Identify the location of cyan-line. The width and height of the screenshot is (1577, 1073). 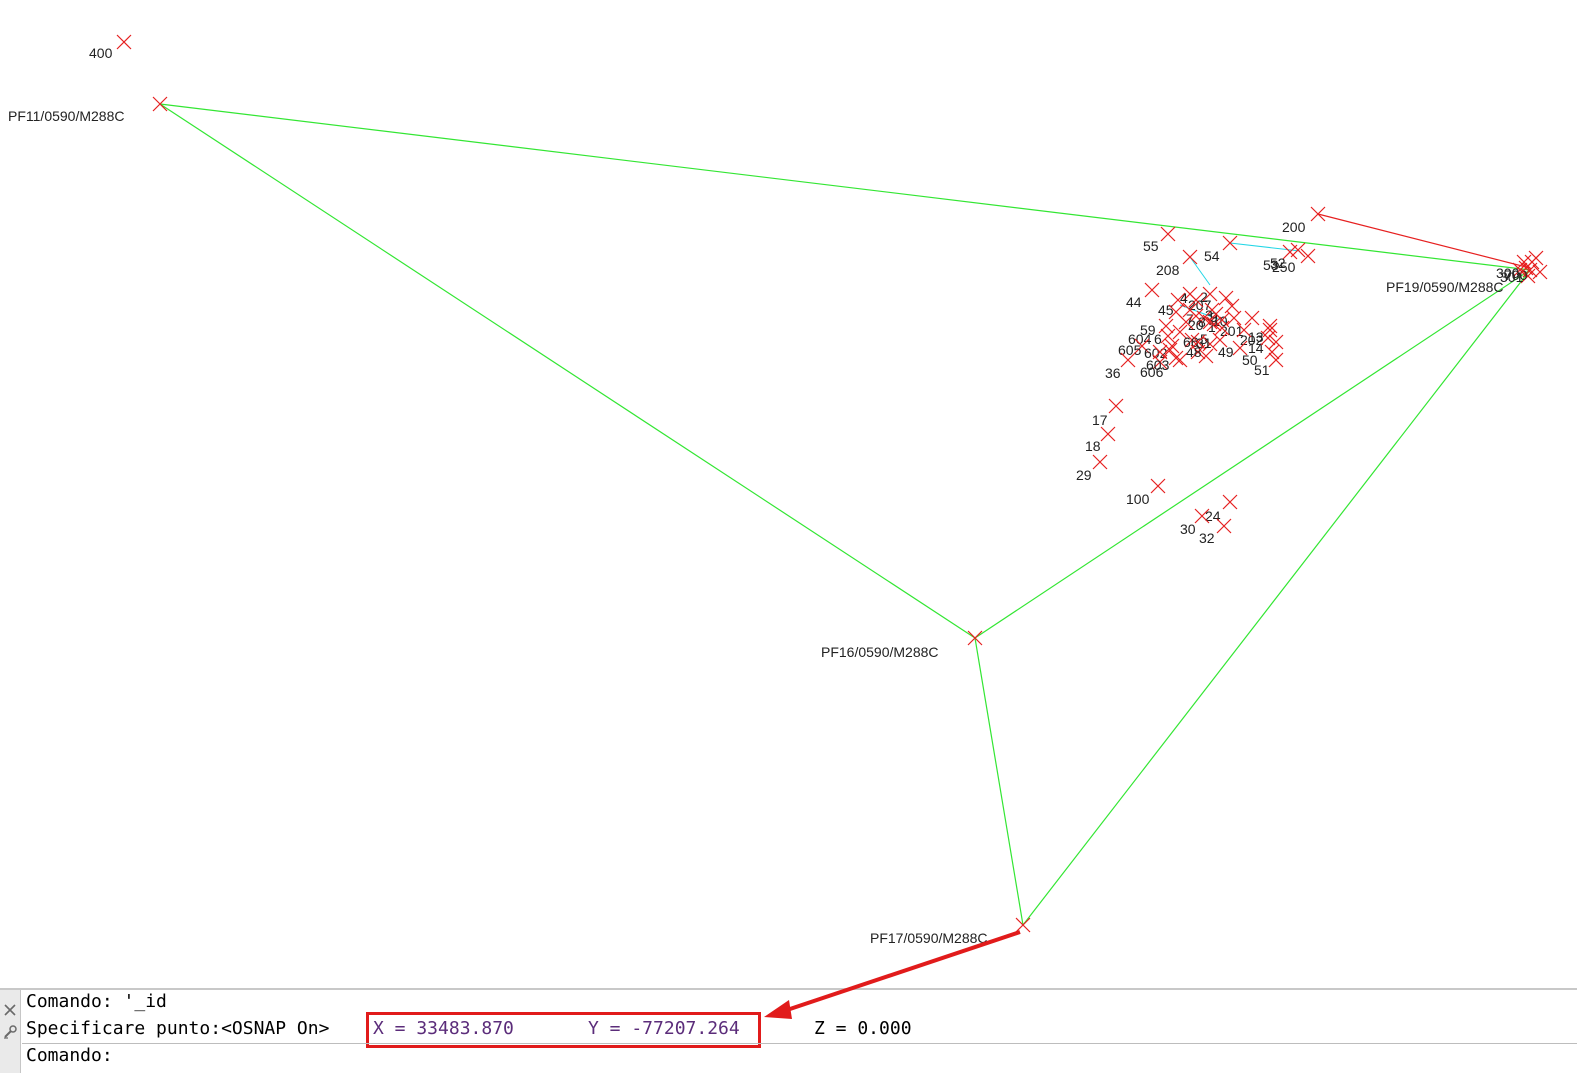
(1265, 247).